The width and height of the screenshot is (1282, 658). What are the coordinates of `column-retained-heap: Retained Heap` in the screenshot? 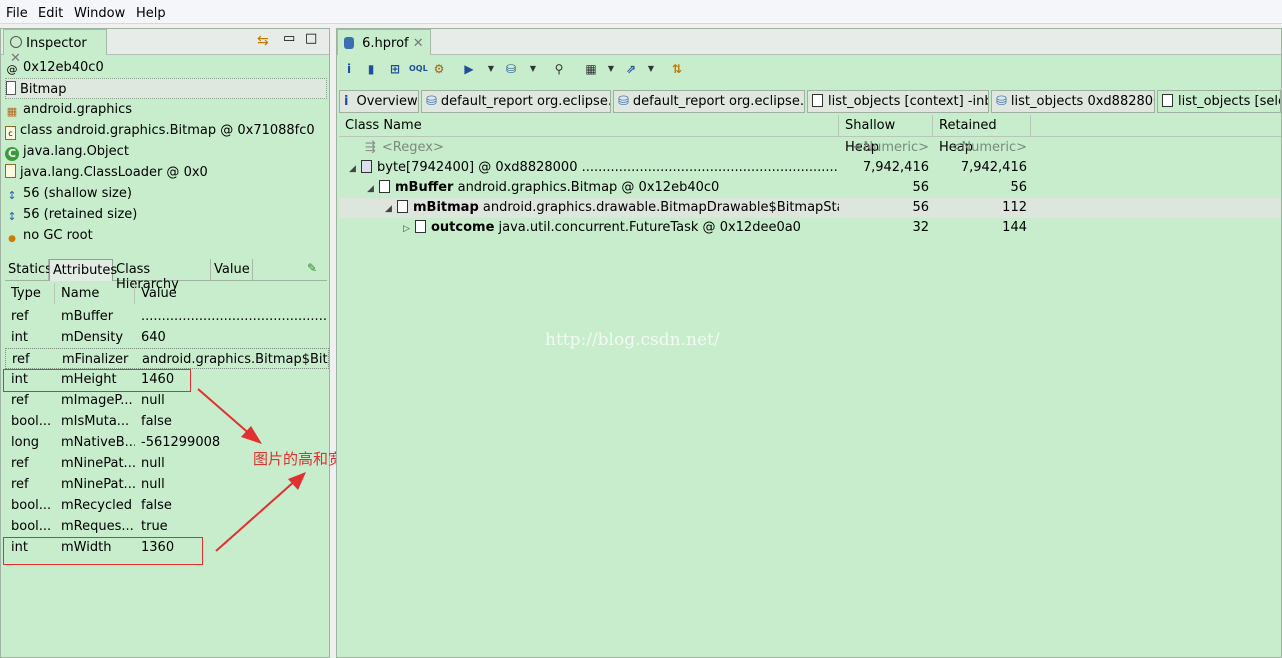 It's located at (982, 135).